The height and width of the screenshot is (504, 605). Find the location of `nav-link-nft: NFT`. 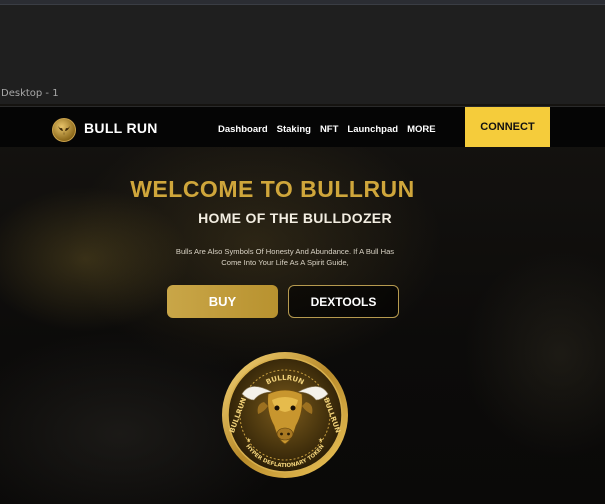

nav-link-nft: NFT is located at coordinates (329, 129).